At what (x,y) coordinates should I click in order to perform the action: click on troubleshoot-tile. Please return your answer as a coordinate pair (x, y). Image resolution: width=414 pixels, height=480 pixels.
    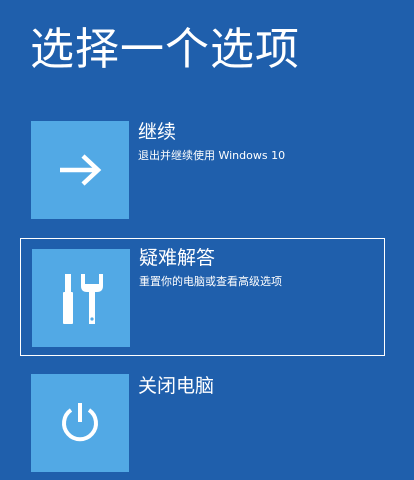
    Looking at the image, I should click on (81, 298).